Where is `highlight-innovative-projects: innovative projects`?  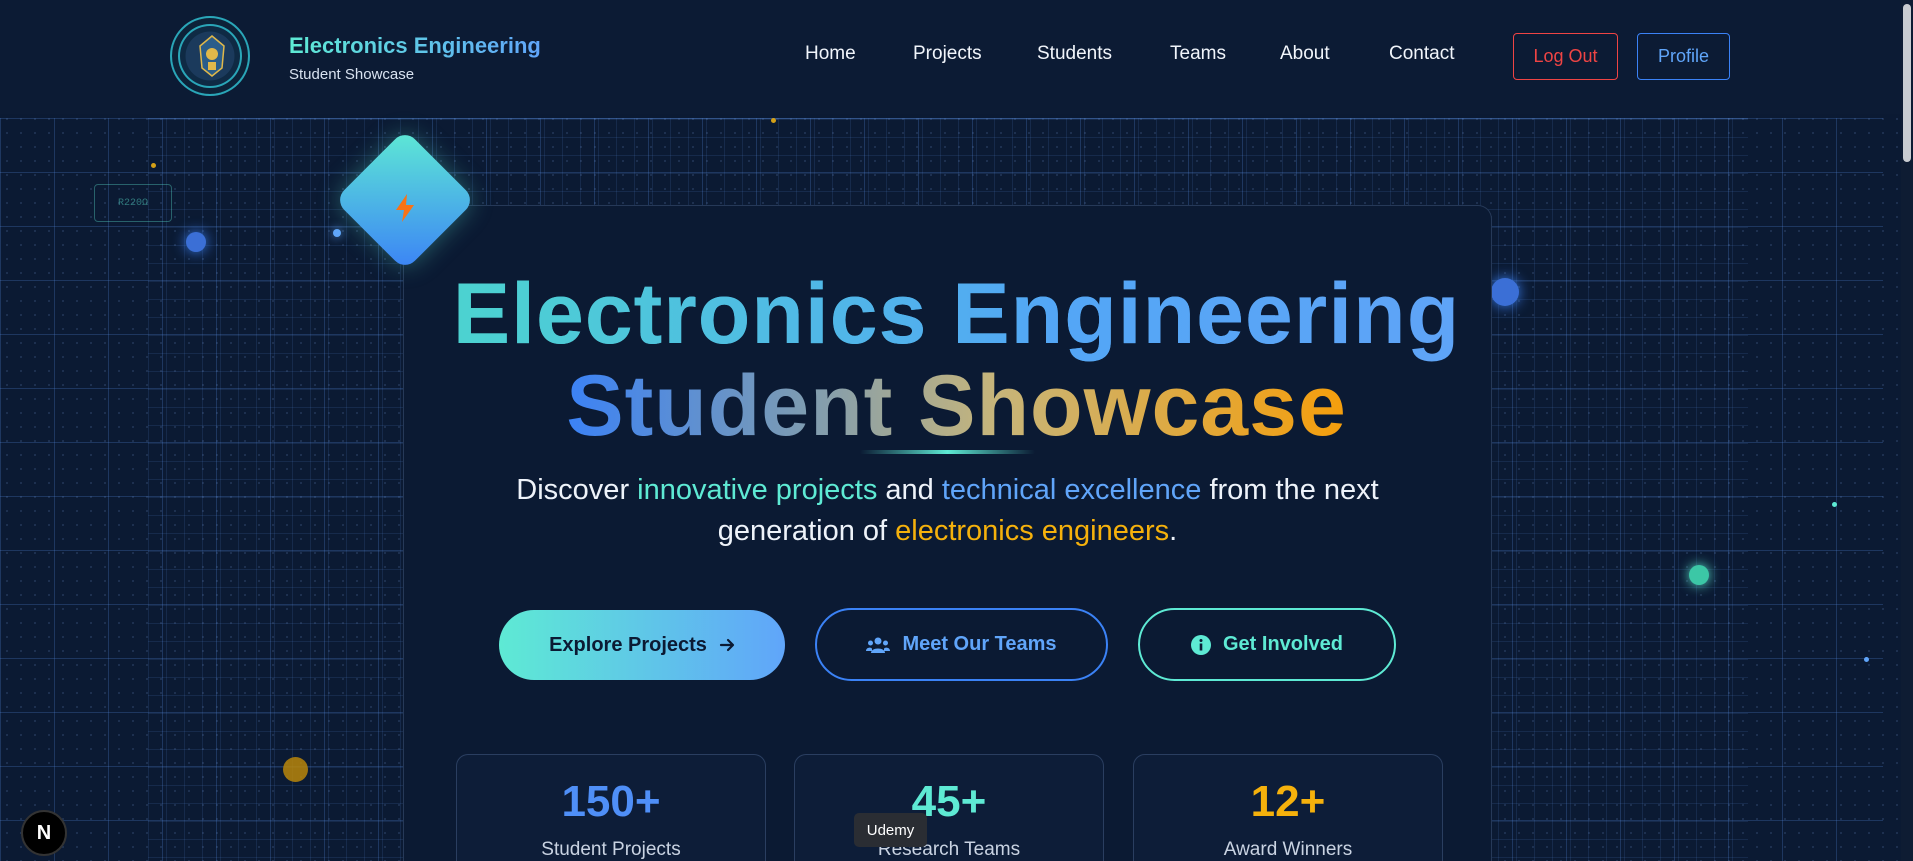 highlight-innovative-projects: innovative projects is located at coordinates (757, 490).